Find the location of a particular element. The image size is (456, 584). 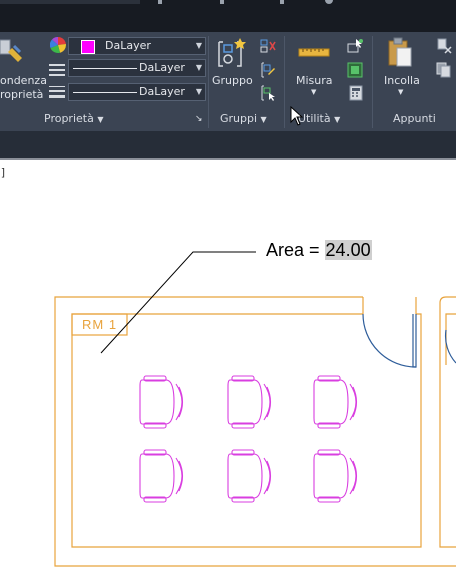

adjacent-door-arc is located at coordinates (450, 346).